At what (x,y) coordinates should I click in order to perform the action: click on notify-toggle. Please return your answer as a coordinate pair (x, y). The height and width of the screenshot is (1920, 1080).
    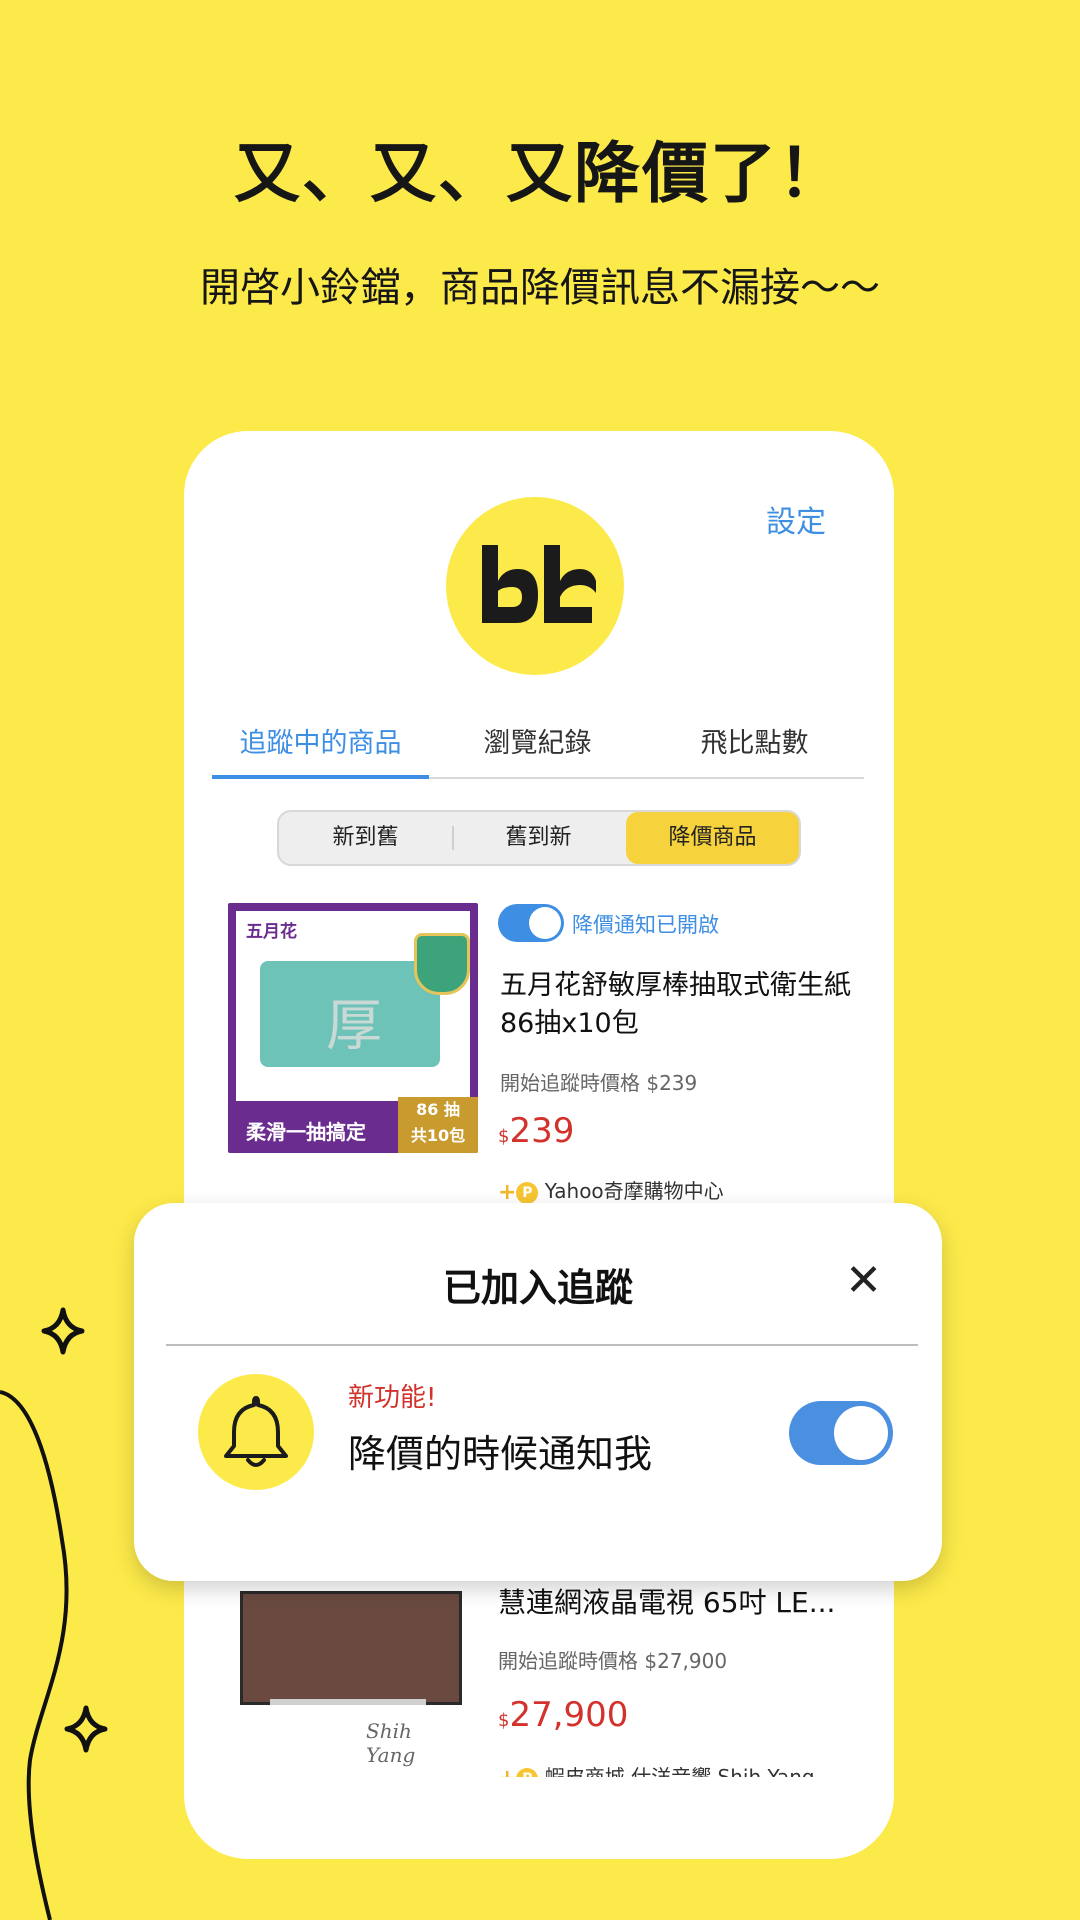
    Looking at the image, I should click on (841, 1433).